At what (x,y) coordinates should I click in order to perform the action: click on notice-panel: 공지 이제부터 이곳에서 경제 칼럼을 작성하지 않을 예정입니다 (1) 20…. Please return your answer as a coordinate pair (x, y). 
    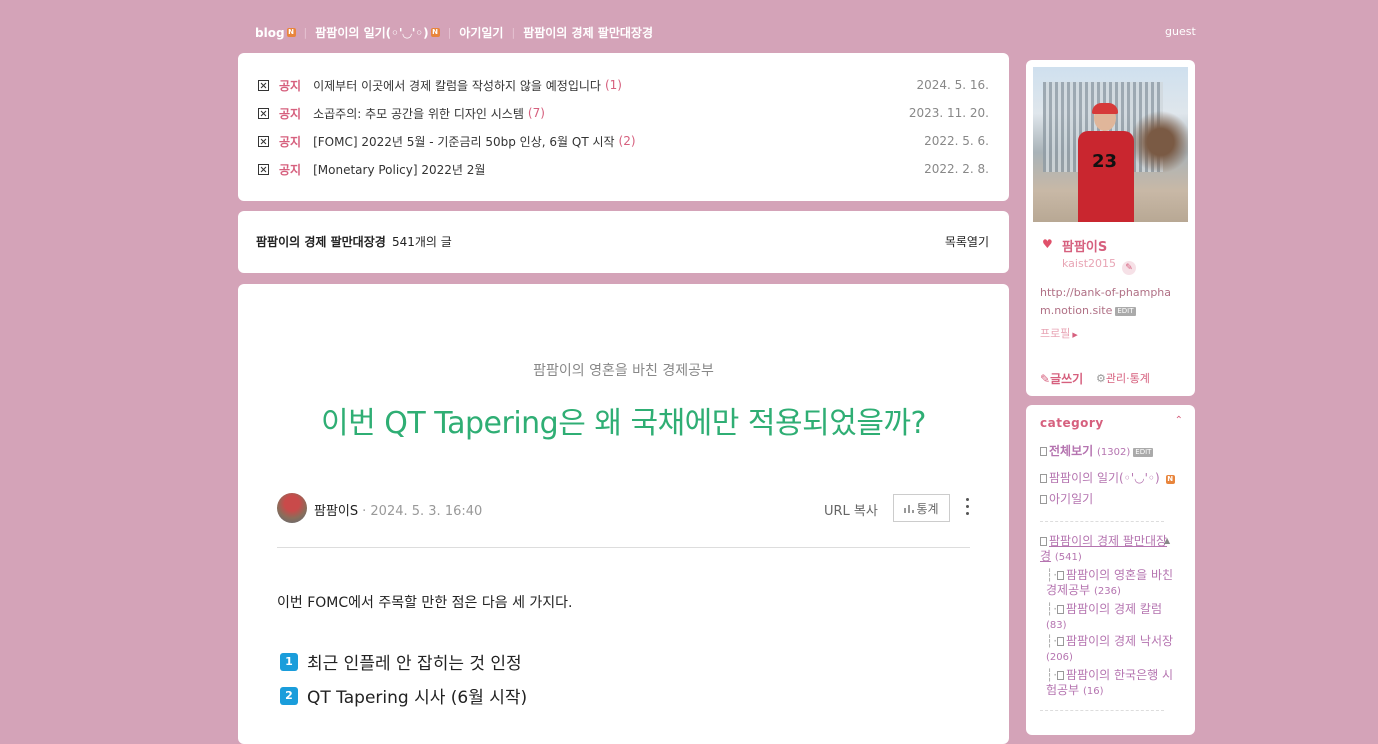
    Looking at the image, I should click on (623, 127).